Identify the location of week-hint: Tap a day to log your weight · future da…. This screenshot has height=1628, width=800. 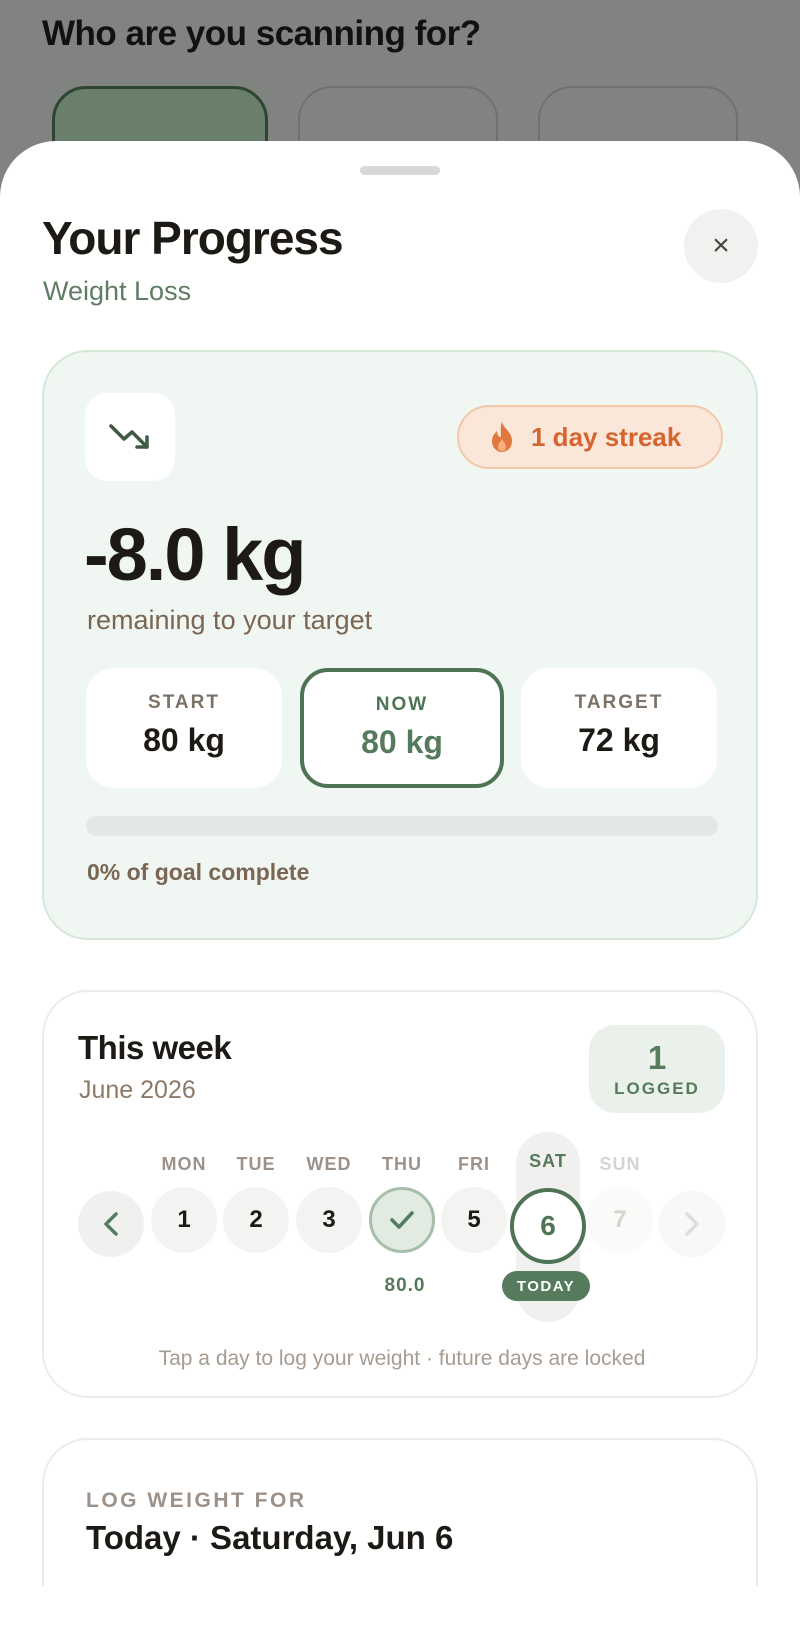
(402, 1358).